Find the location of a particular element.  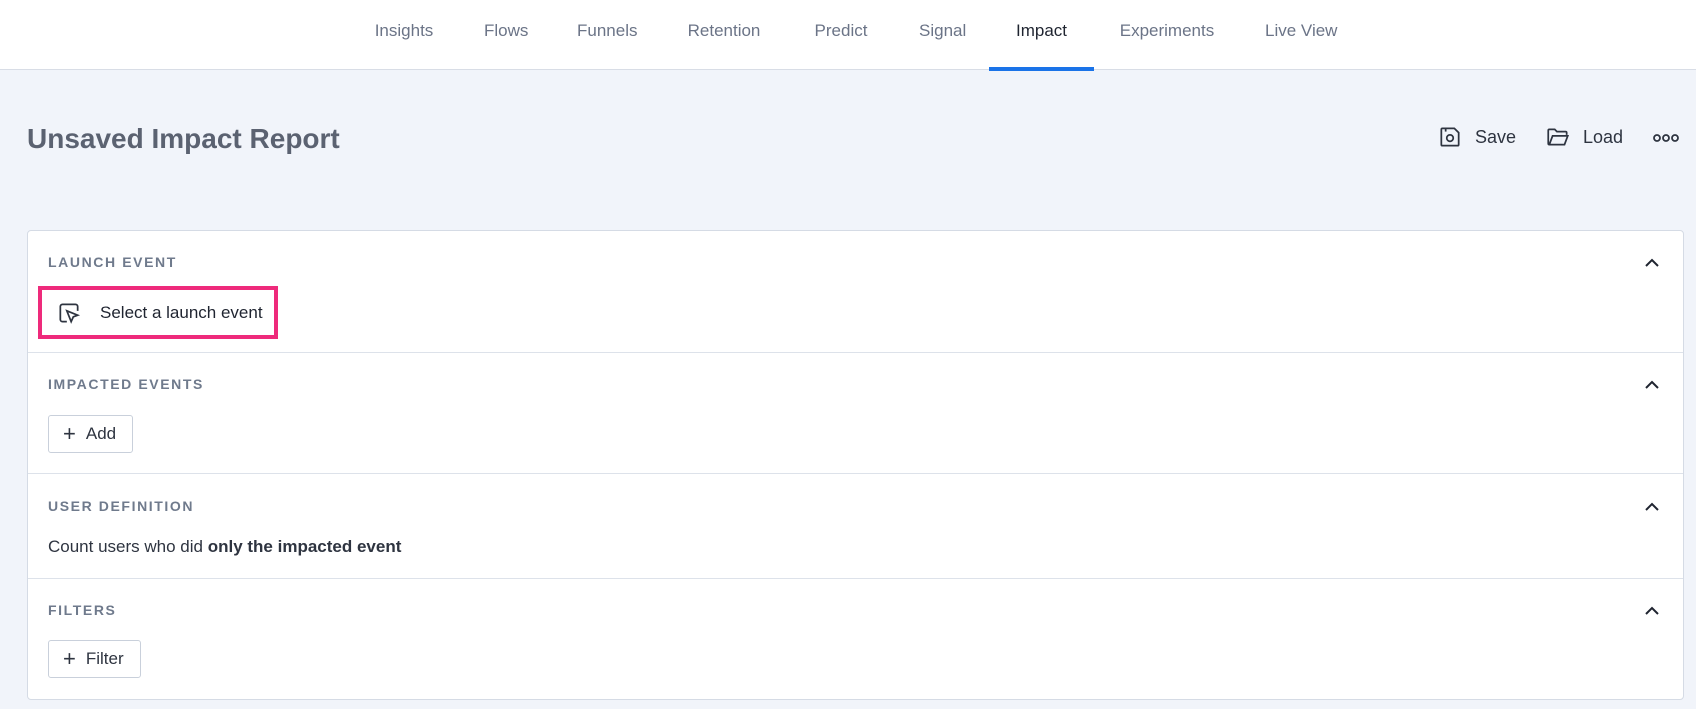

tab-experiments: Experiments is located at coordinates (1167, 35).